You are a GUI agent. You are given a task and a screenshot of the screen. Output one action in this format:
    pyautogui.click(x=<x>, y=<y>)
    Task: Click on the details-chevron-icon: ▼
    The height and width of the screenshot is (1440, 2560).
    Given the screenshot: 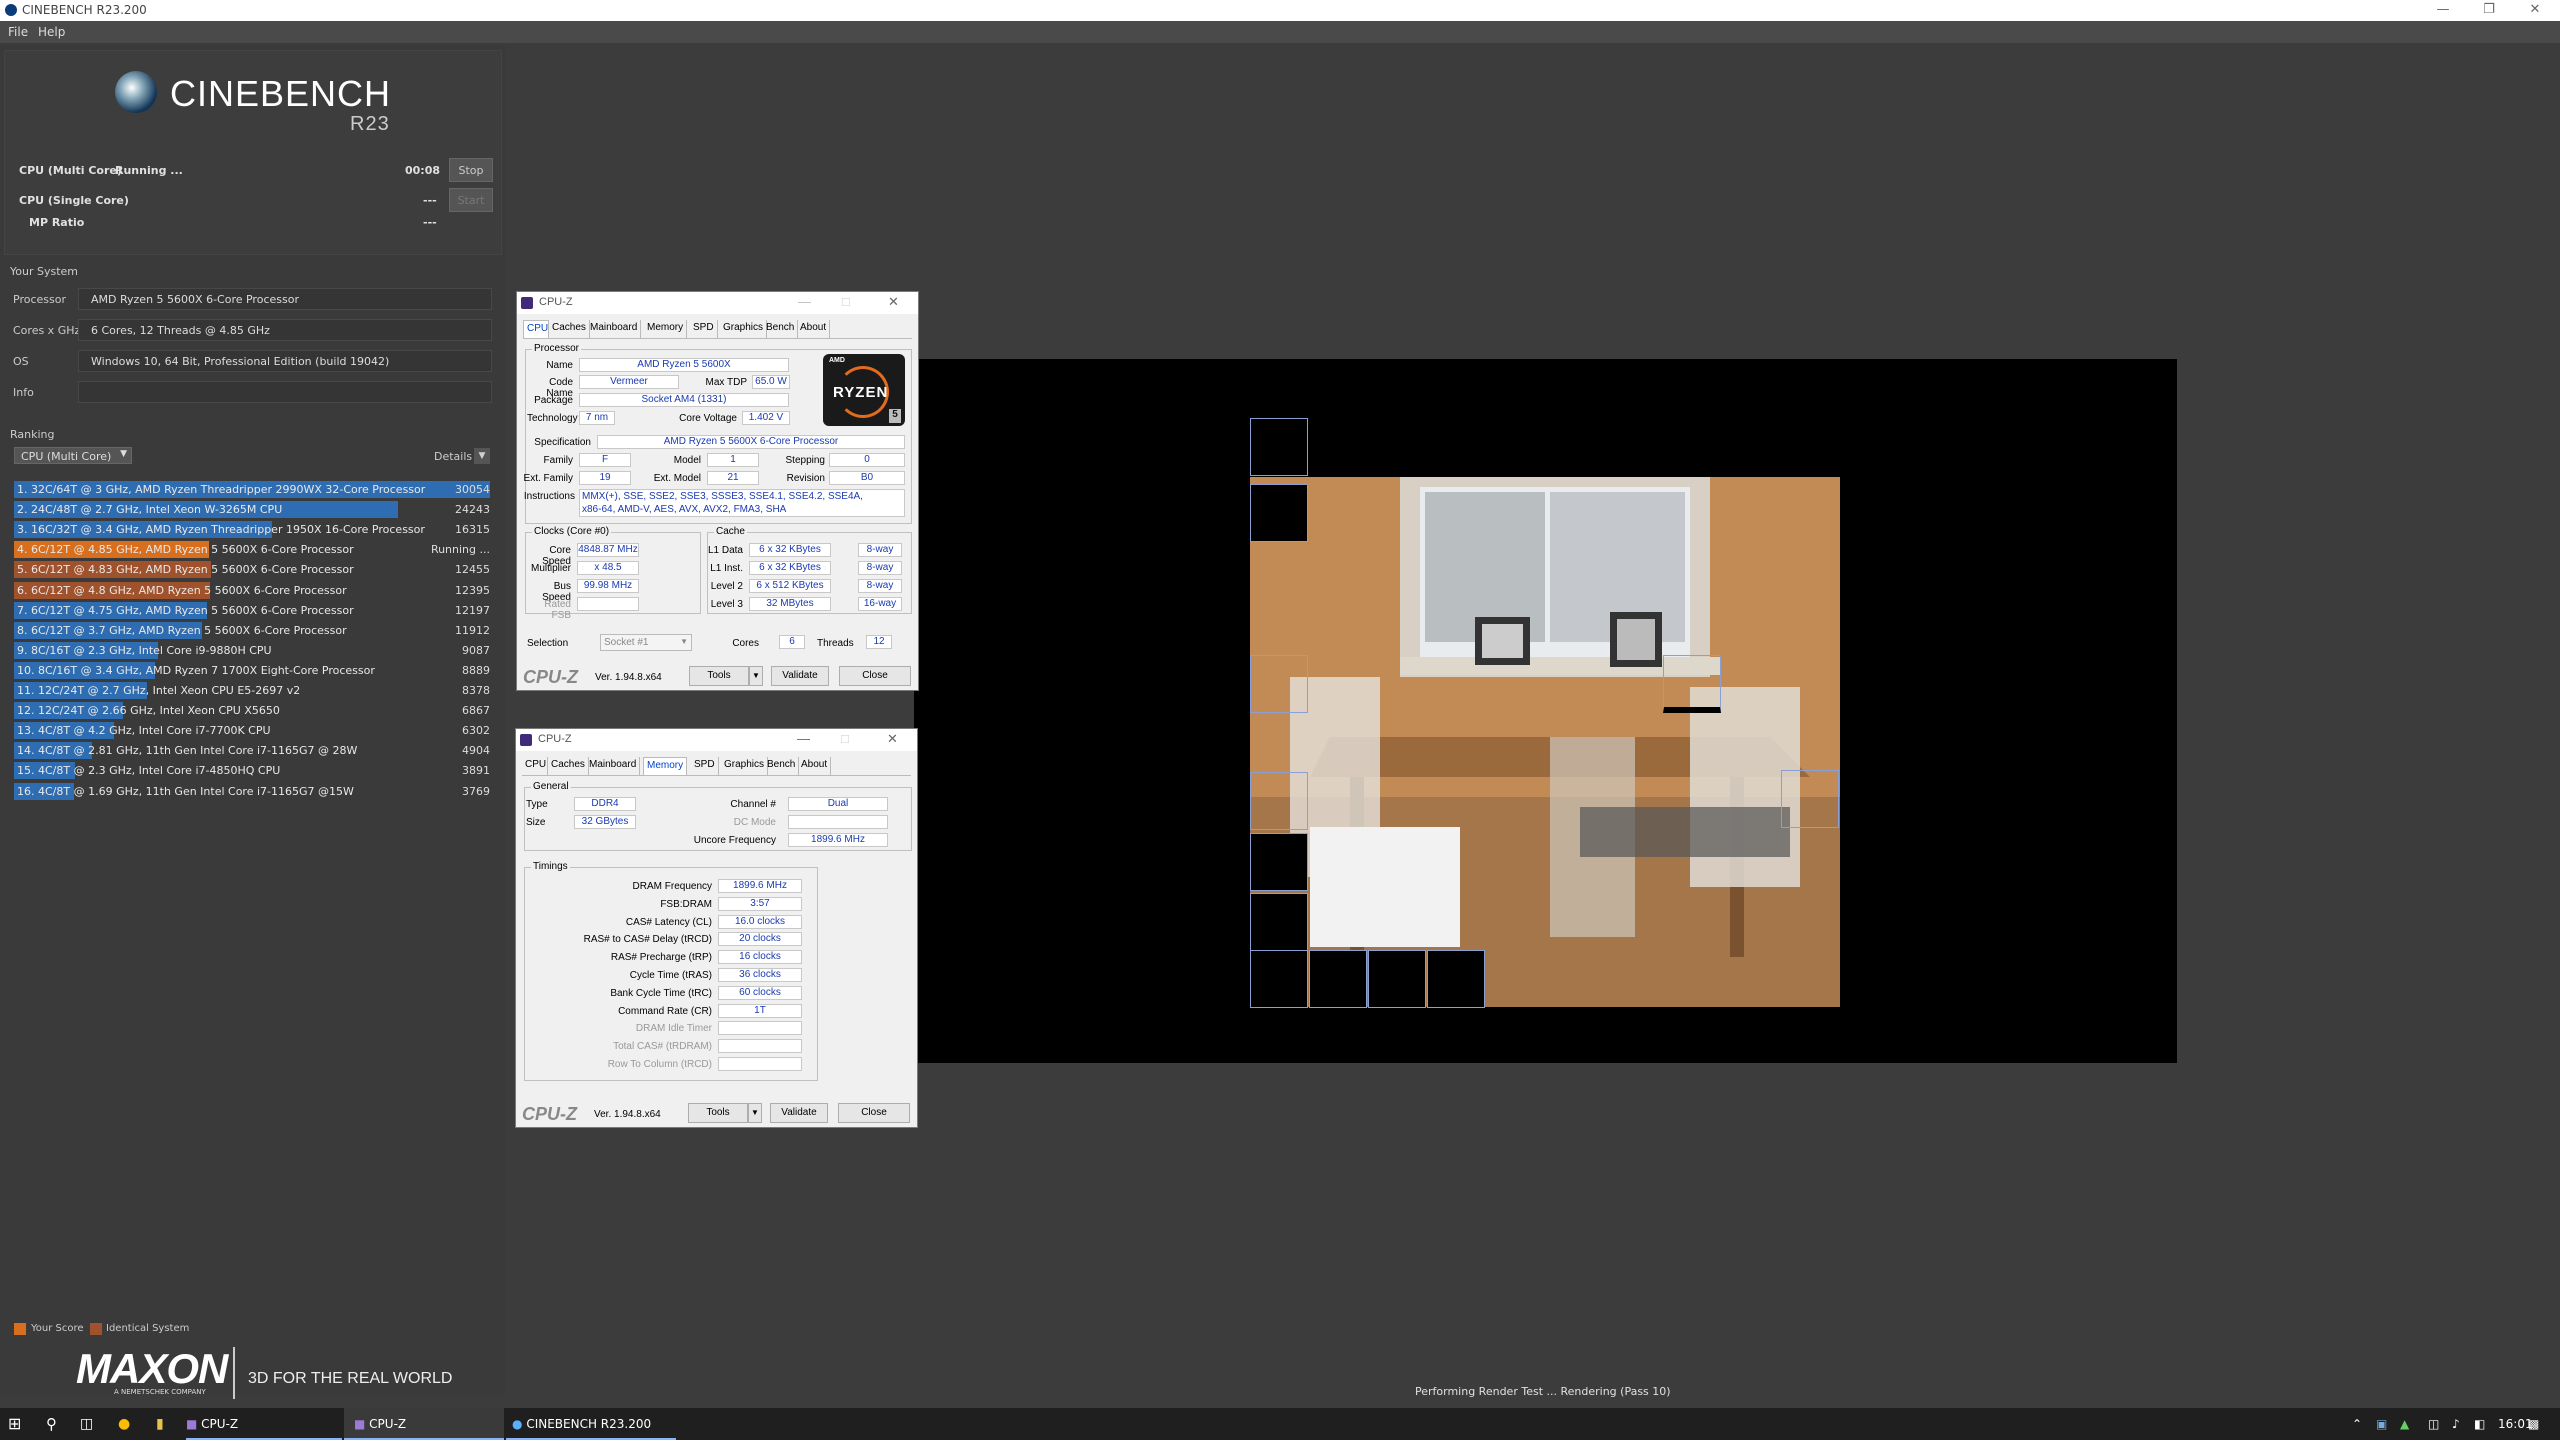 What is the action you would take?
    pyautogui.click(x=482, y=456)
    